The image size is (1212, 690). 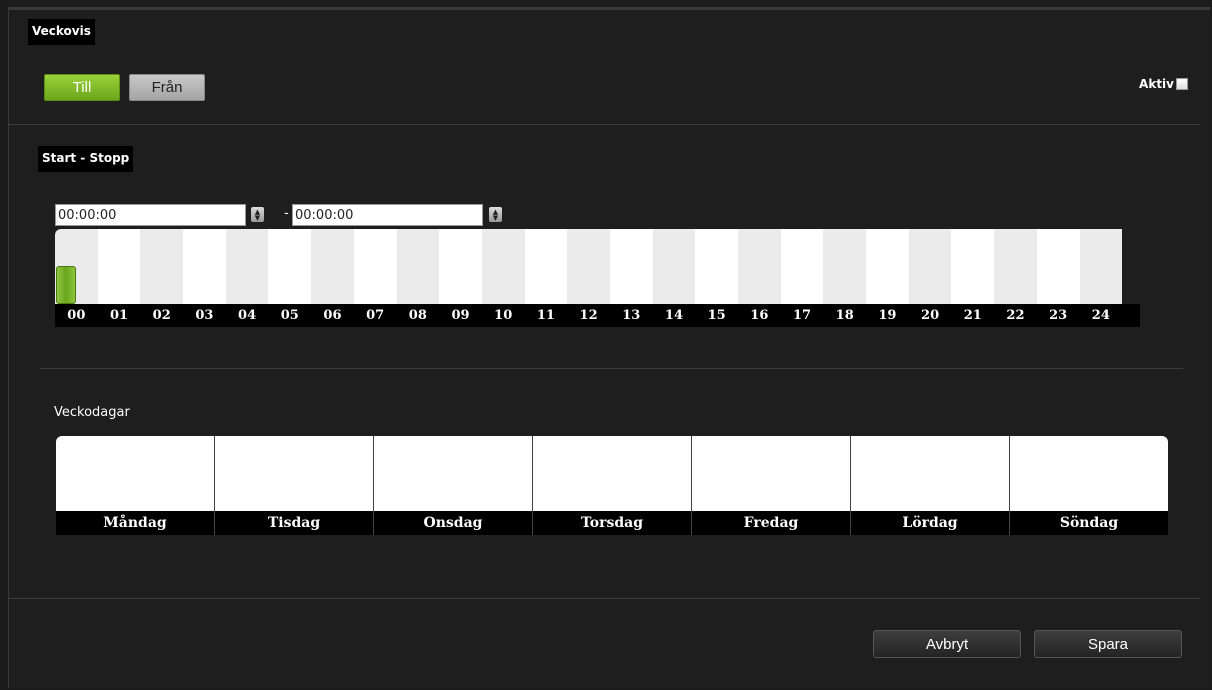 What do you see at coordinates (92, 412) in the screenshot?
I see `weekdays-title: Veckodagar` at bounding box center [92, 412].